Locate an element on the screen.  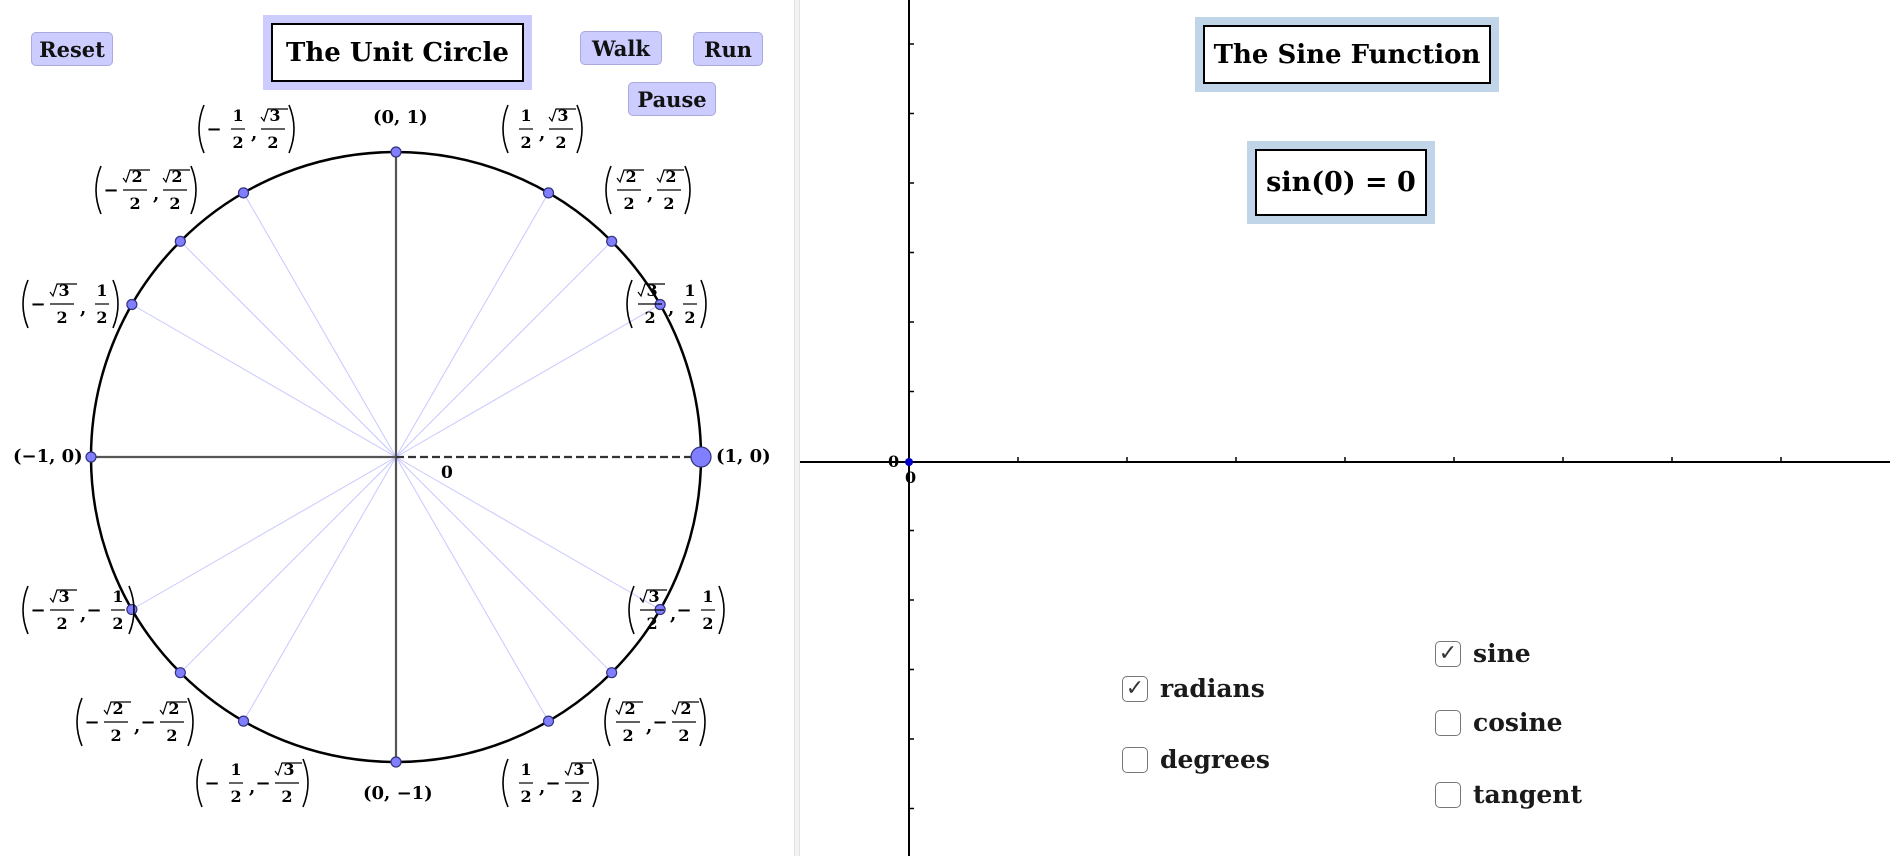
tangent-option: tangent is located at coordinates (1508, 794).